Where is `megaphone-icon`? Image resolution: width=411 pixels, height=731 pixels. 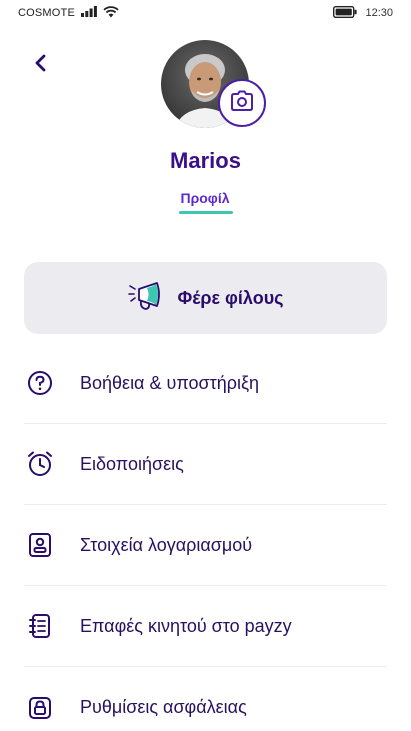 megaphone-icon is located at coordinates (147, 298).